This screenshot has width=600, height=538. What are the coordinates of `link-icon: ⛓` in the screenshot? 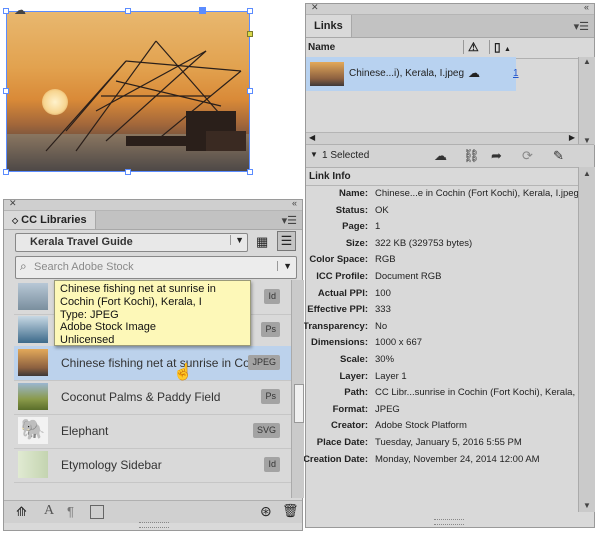 It's located at (471, 156).